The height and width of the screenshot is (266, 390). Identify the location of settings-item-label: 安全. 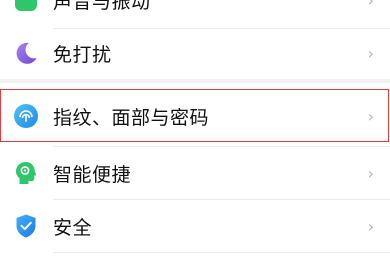
(73, 227).